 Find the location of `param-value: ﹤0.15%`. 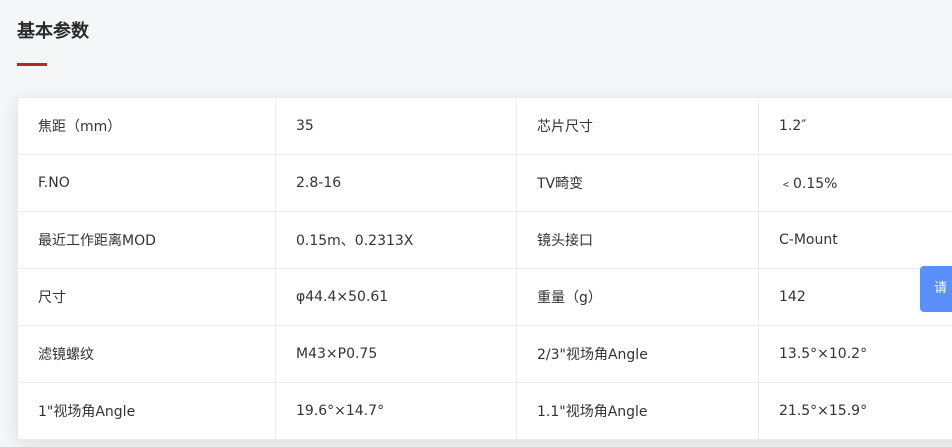

param-value: ﹤0.15% is located at coordinates (855, 183).